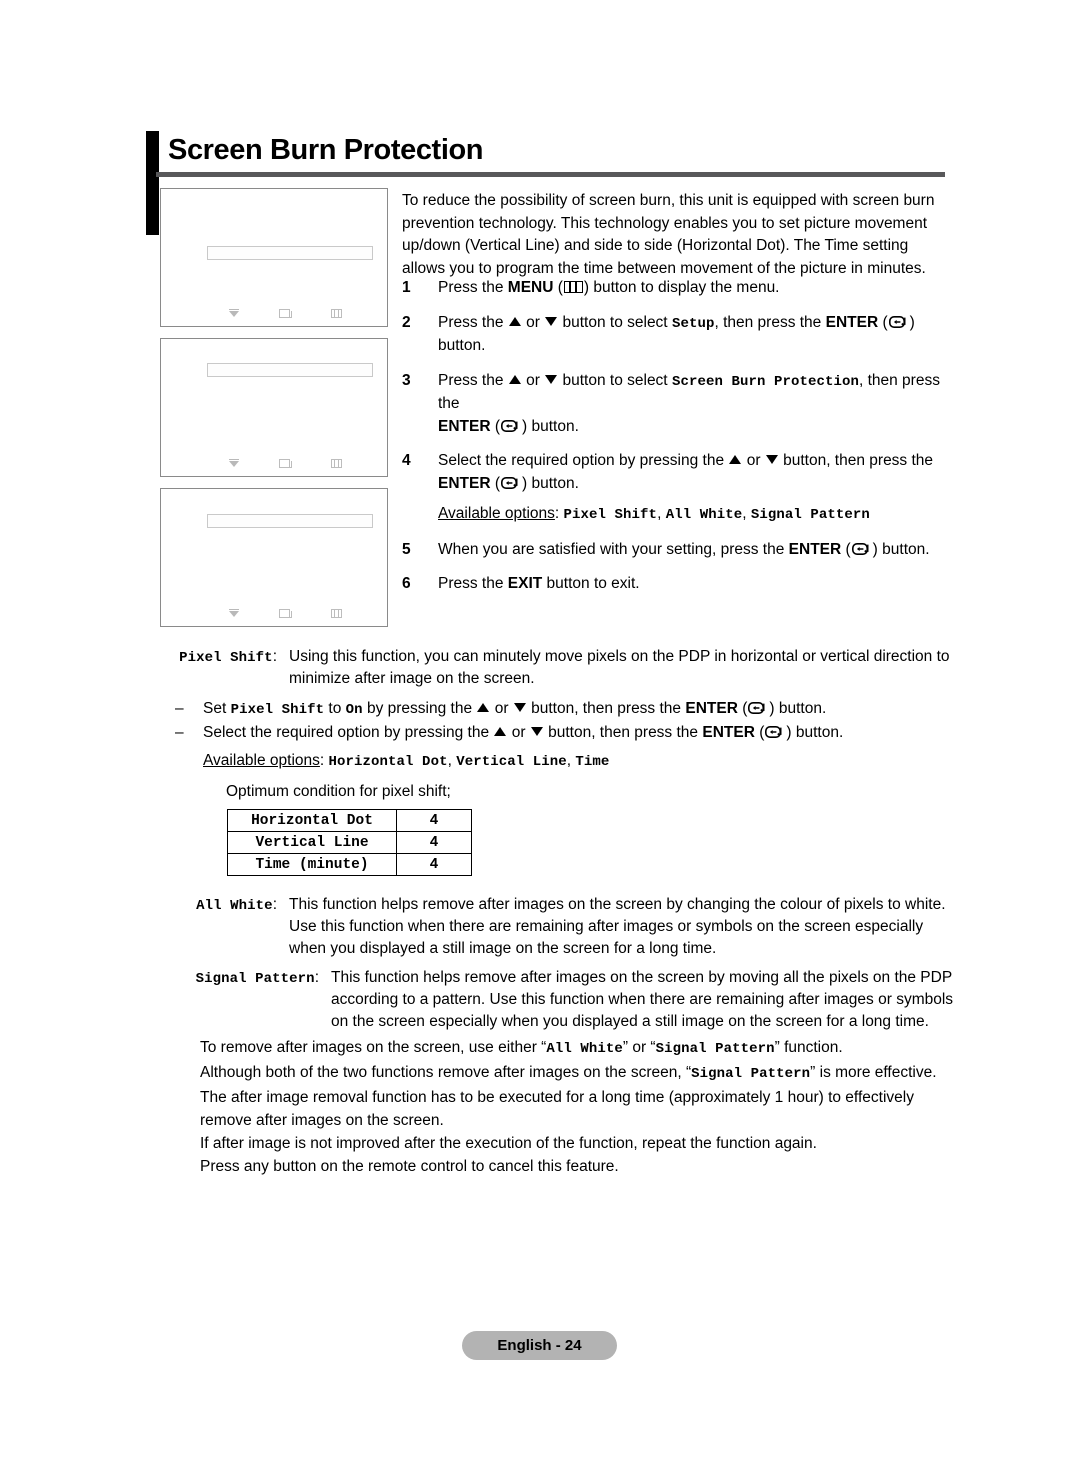 This screenshot has height=1474, width=1080. I want to click on table-cell-key: Vertical Line, so click(312, 842).